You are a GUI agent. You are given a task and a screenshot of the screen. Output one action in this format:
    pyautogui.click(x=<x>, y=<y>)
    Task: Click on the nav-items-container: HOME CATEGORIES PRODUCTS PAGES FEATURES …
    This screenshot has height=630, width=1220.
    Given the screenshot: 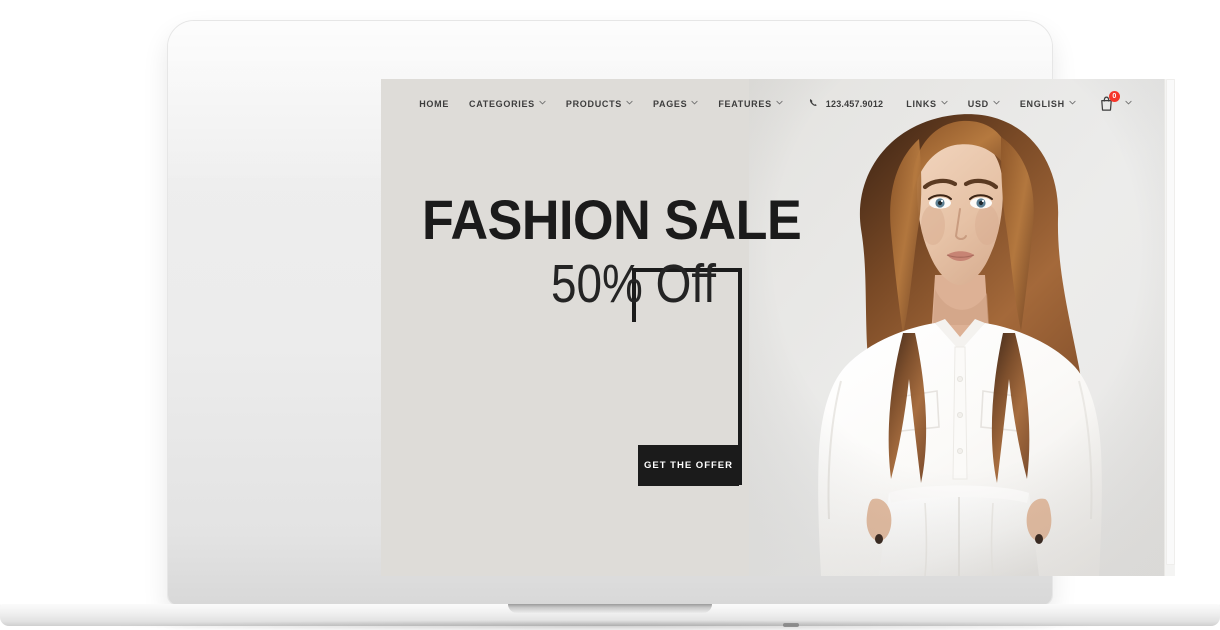 What is the action you would take?
    pyautogui.click(x=772, y=101)
    